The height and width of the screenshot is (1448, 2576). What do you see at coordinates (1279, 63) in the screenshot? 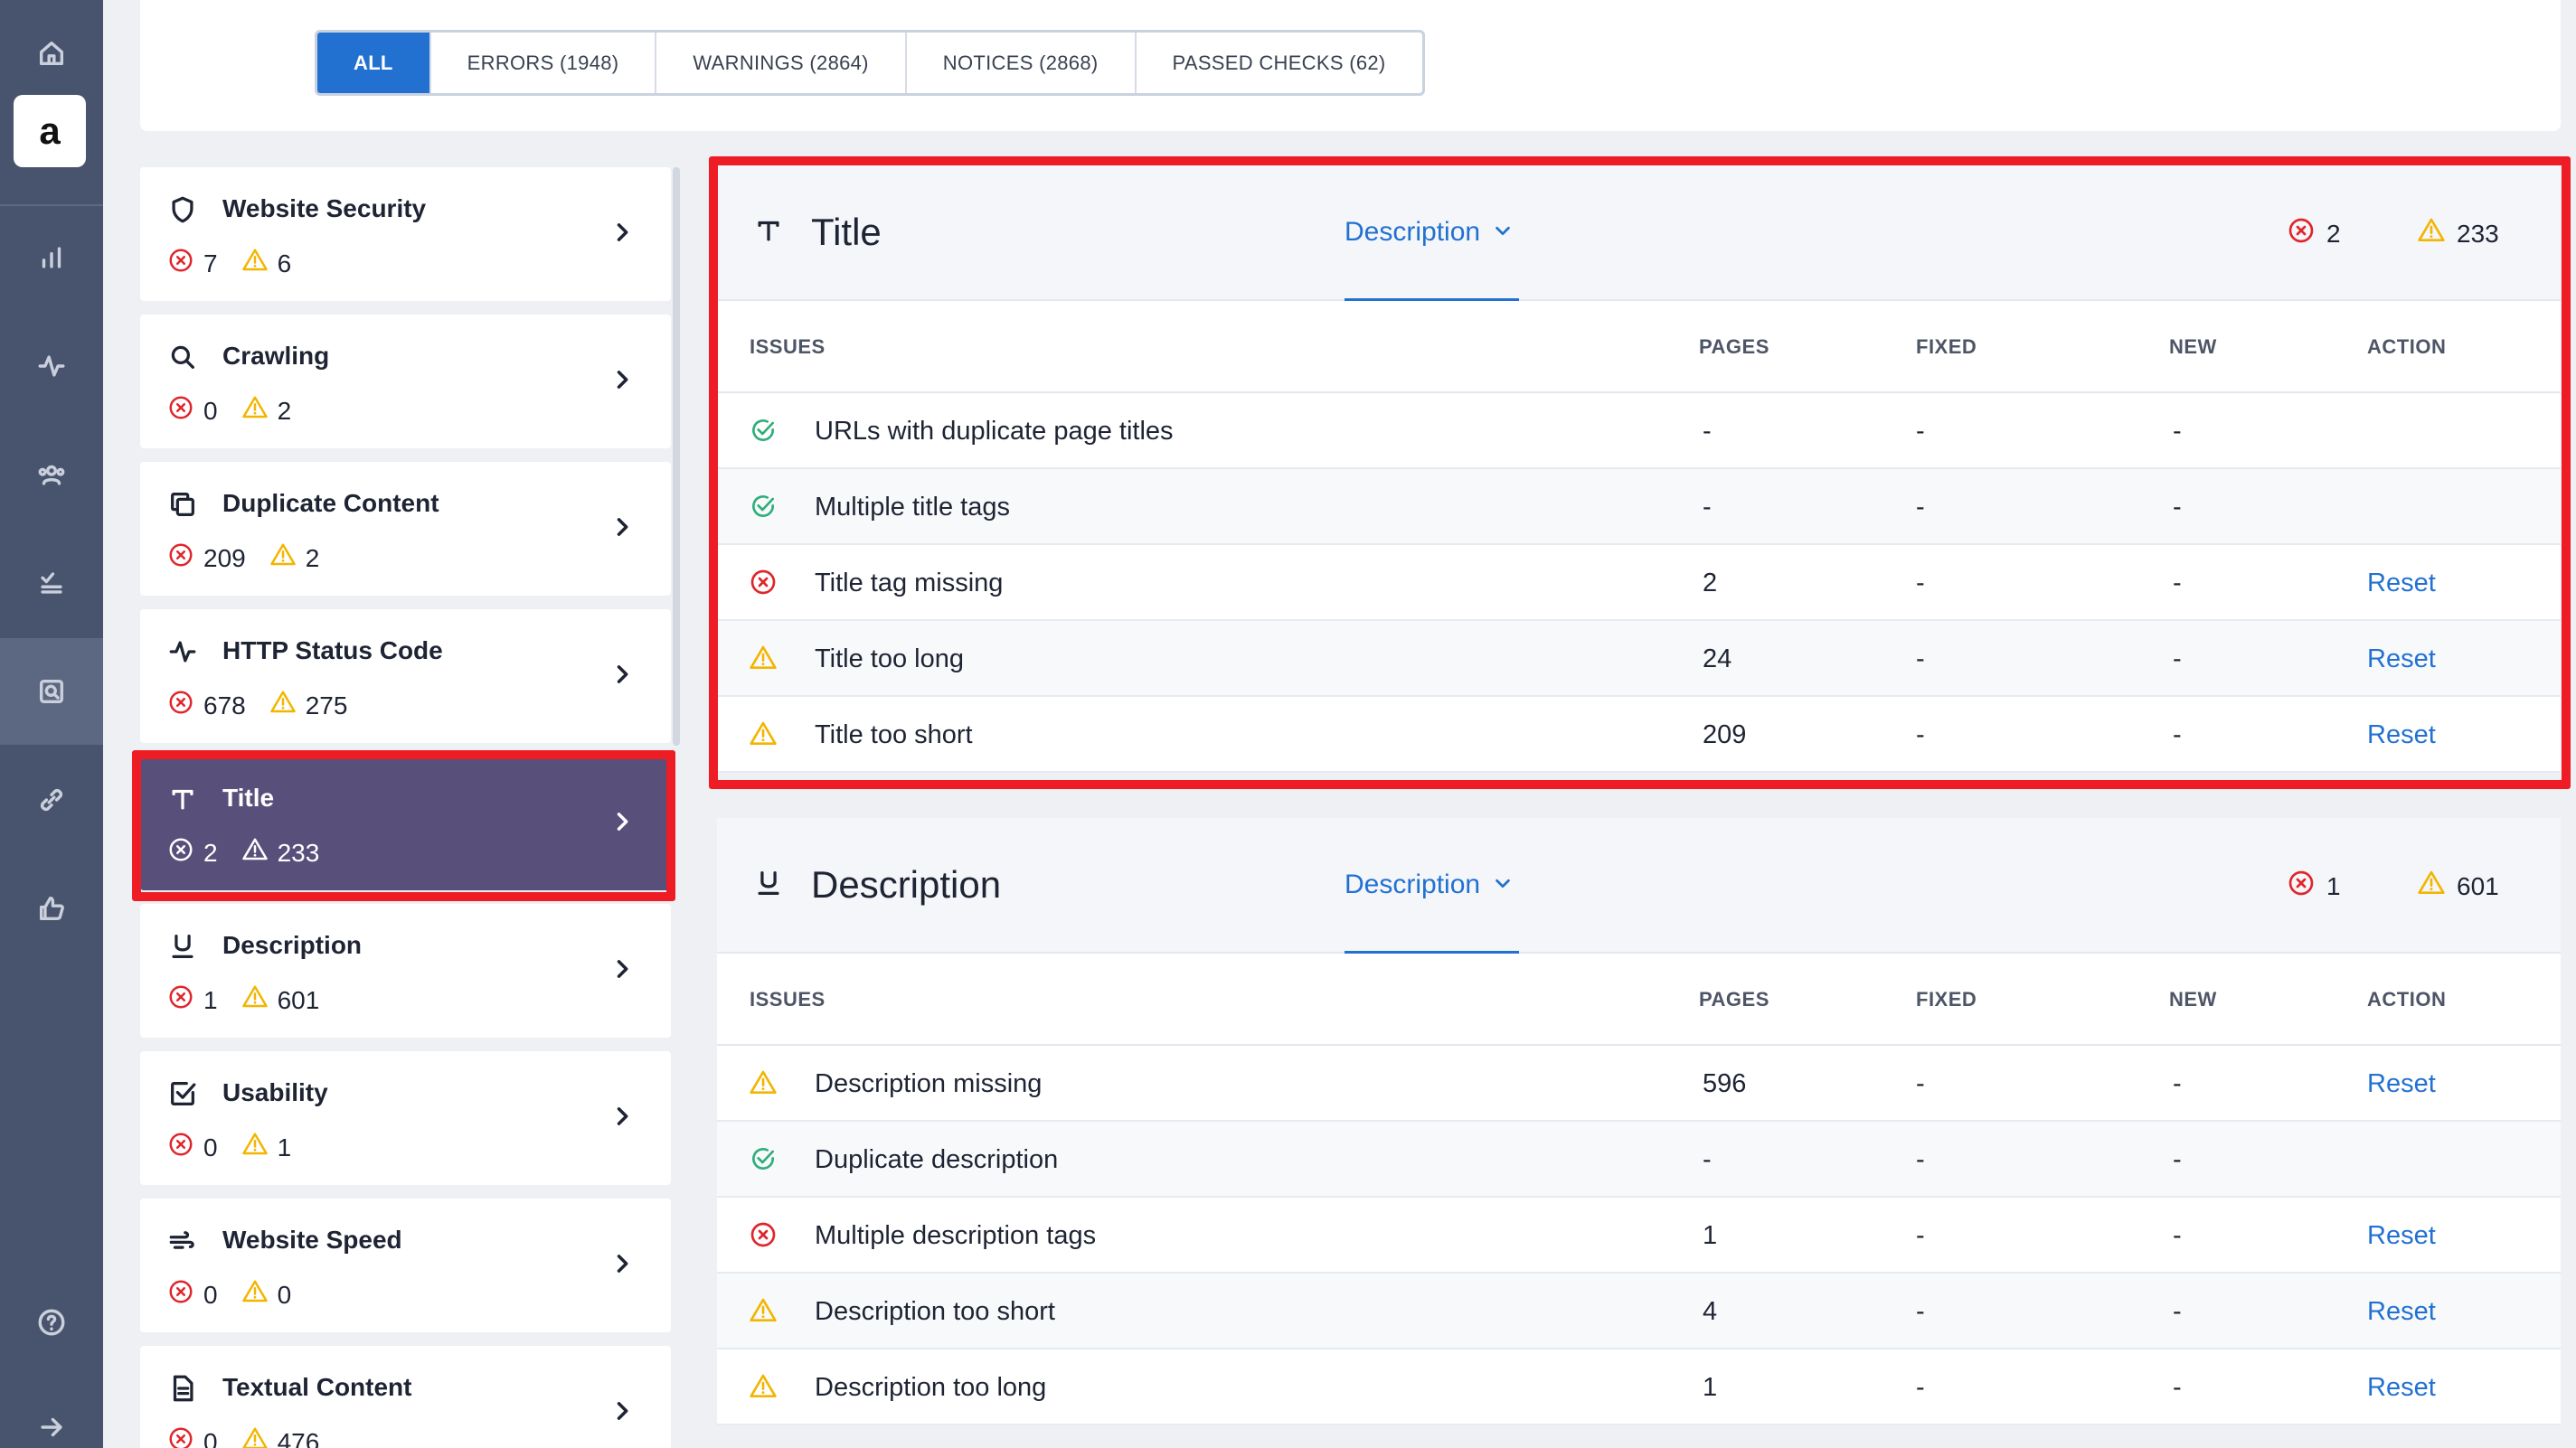
I see `tab-passed-checks: PASSED CHECKS (62)` at bounding box center [1279, 63].